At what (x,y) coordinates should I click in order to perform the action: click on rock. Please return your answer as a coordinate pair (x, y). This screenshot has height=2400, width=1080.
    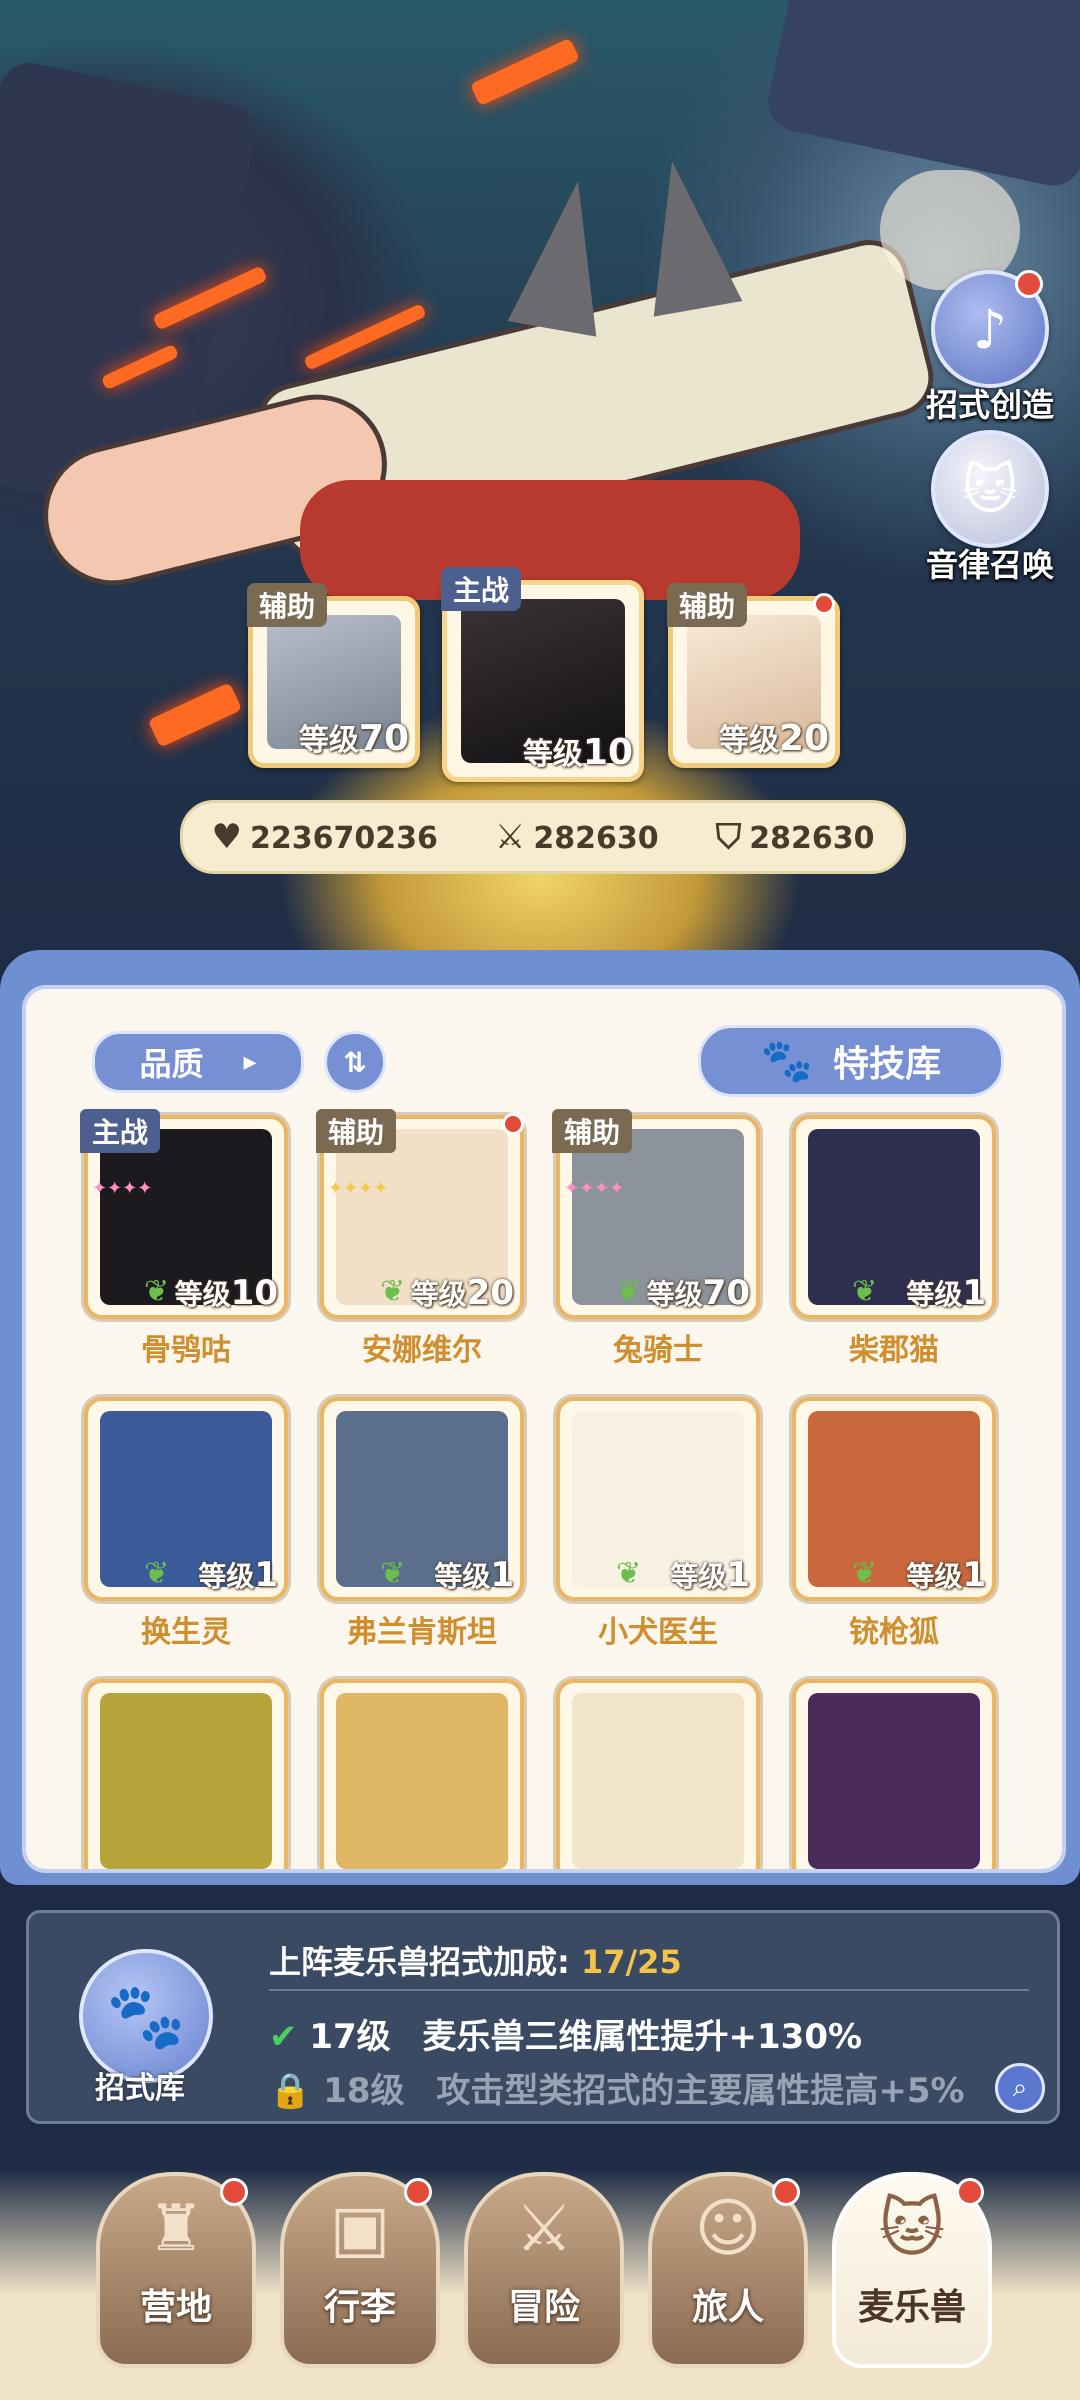
    Looking at the image, I should click on (921, 96).